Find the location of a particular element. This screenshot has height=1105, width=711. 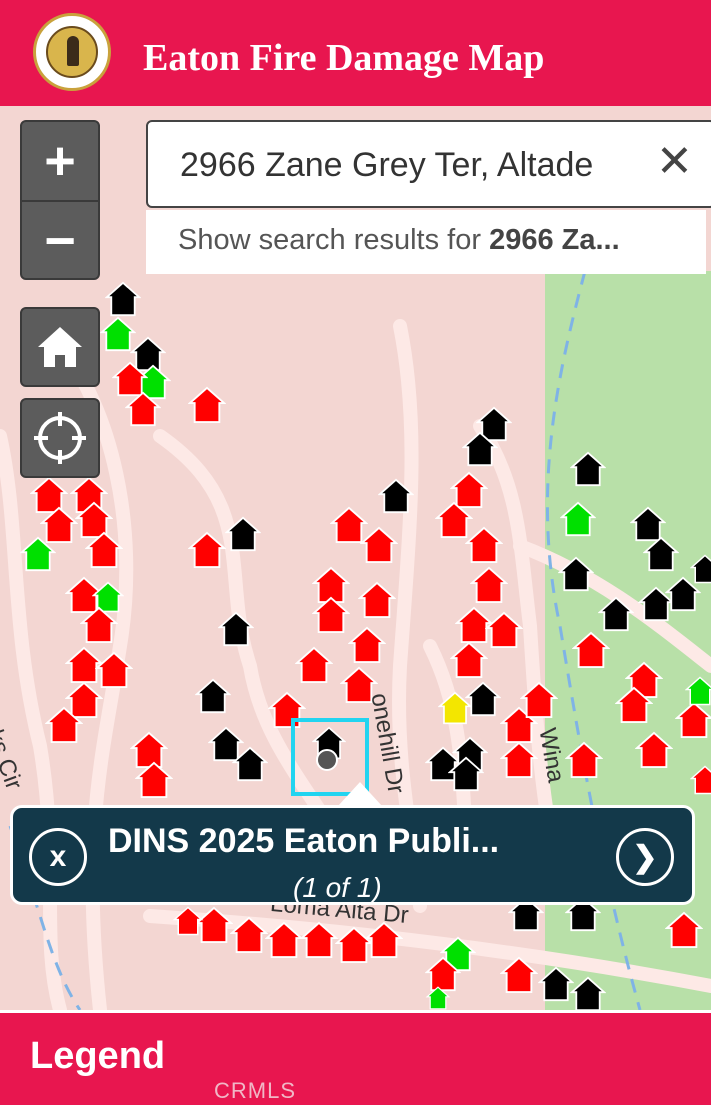

locate-button is located at coordinates (60, 438).